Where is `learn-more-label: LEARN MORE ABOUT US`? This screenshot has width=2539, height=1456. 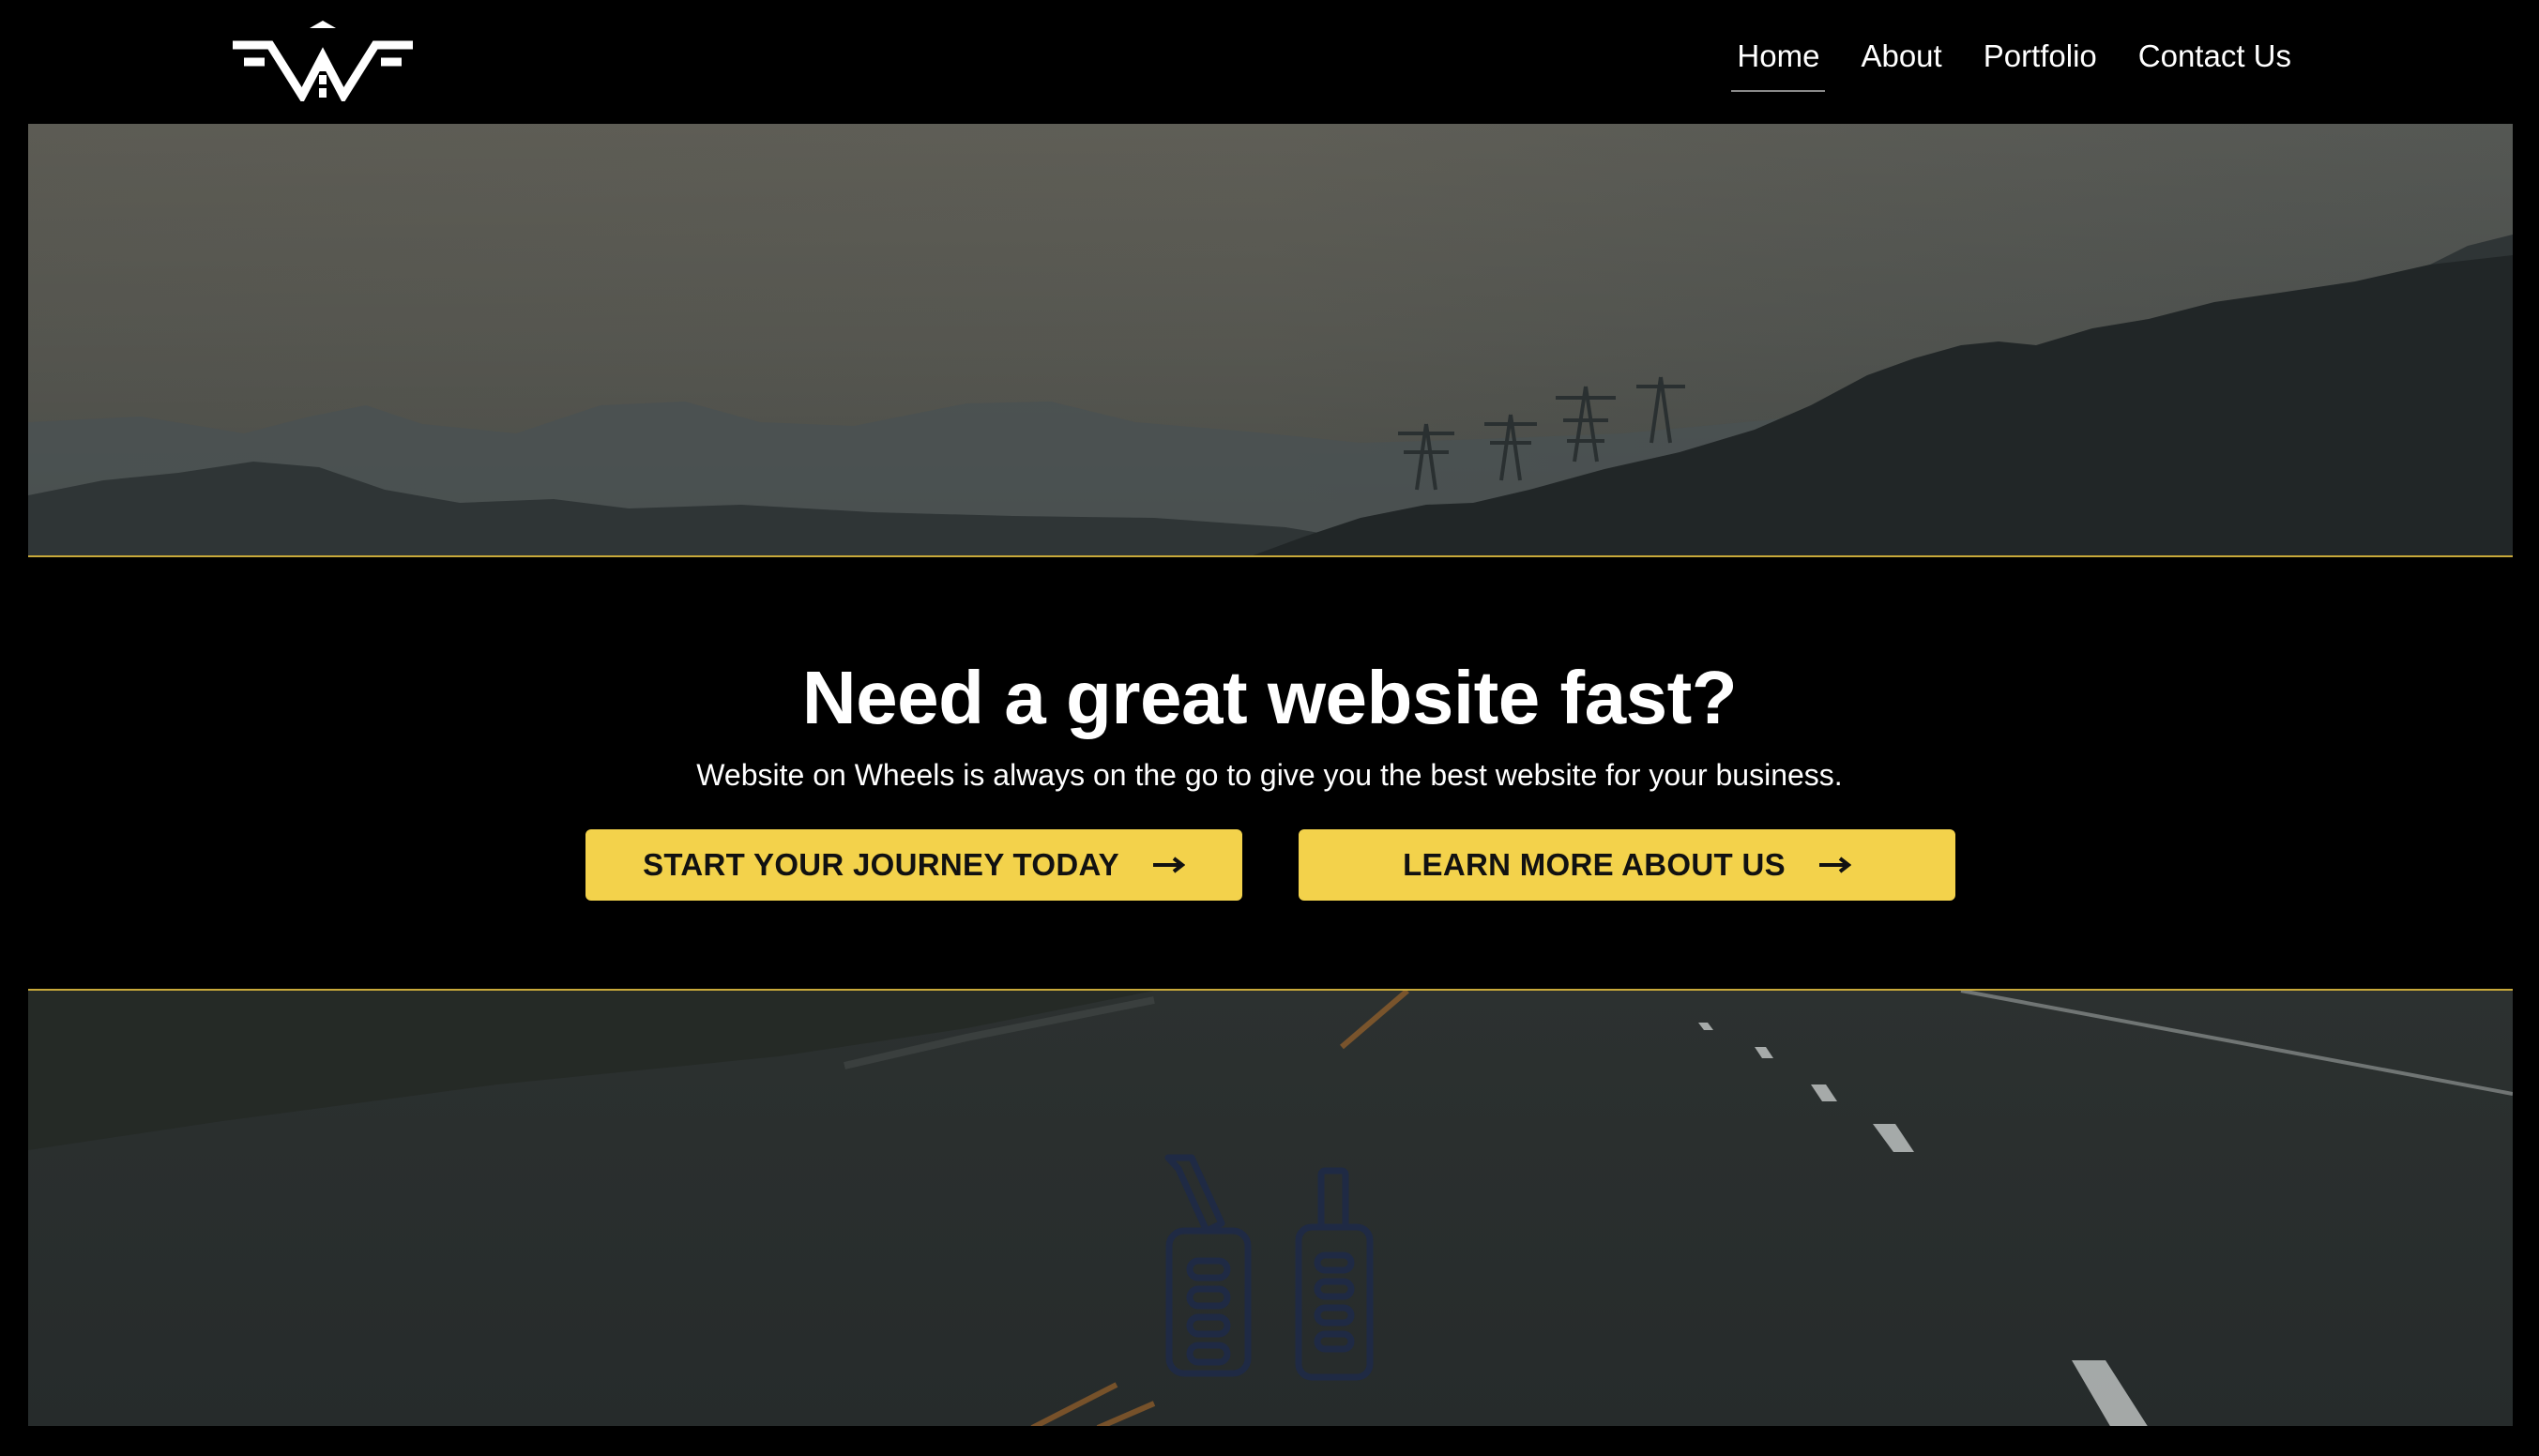 learn-more-label: LEARN MORE ABOUT US is located at coordinates (1594, 864).